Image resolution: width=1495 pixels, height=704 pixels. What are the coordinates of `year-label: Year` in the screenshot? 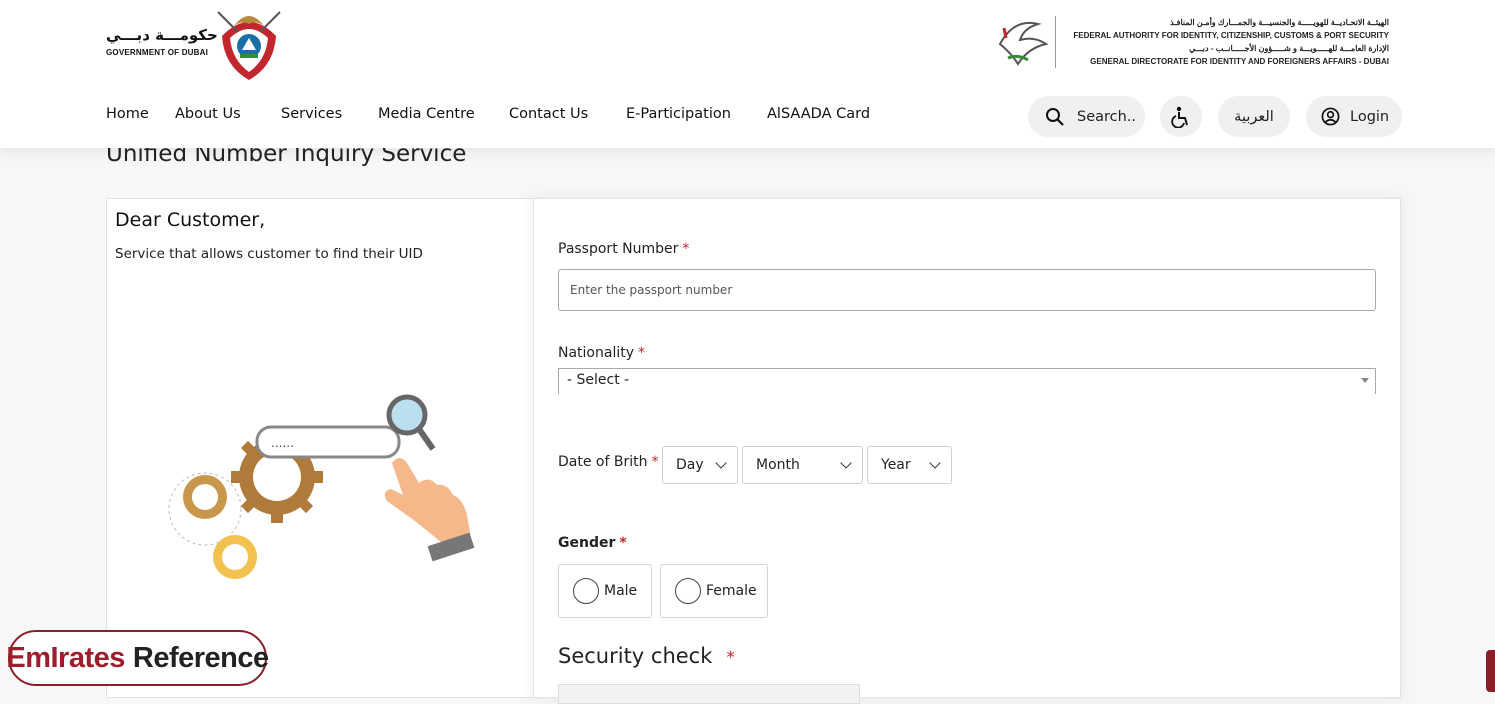 It's located at (896, 465).